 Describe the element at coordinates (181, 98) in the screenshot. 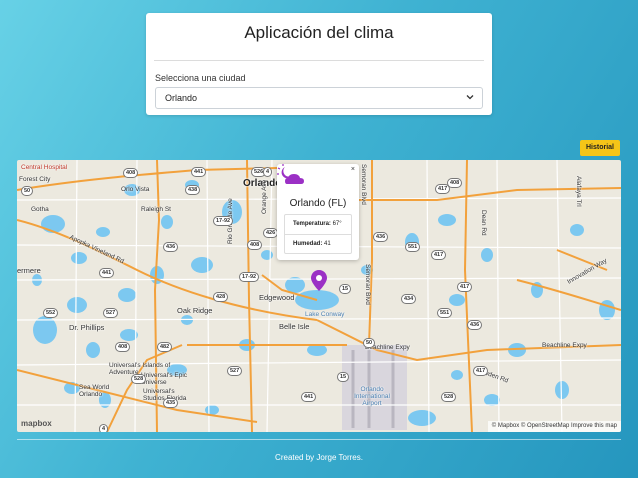

I see `city-select-value: Orlando` at that location.